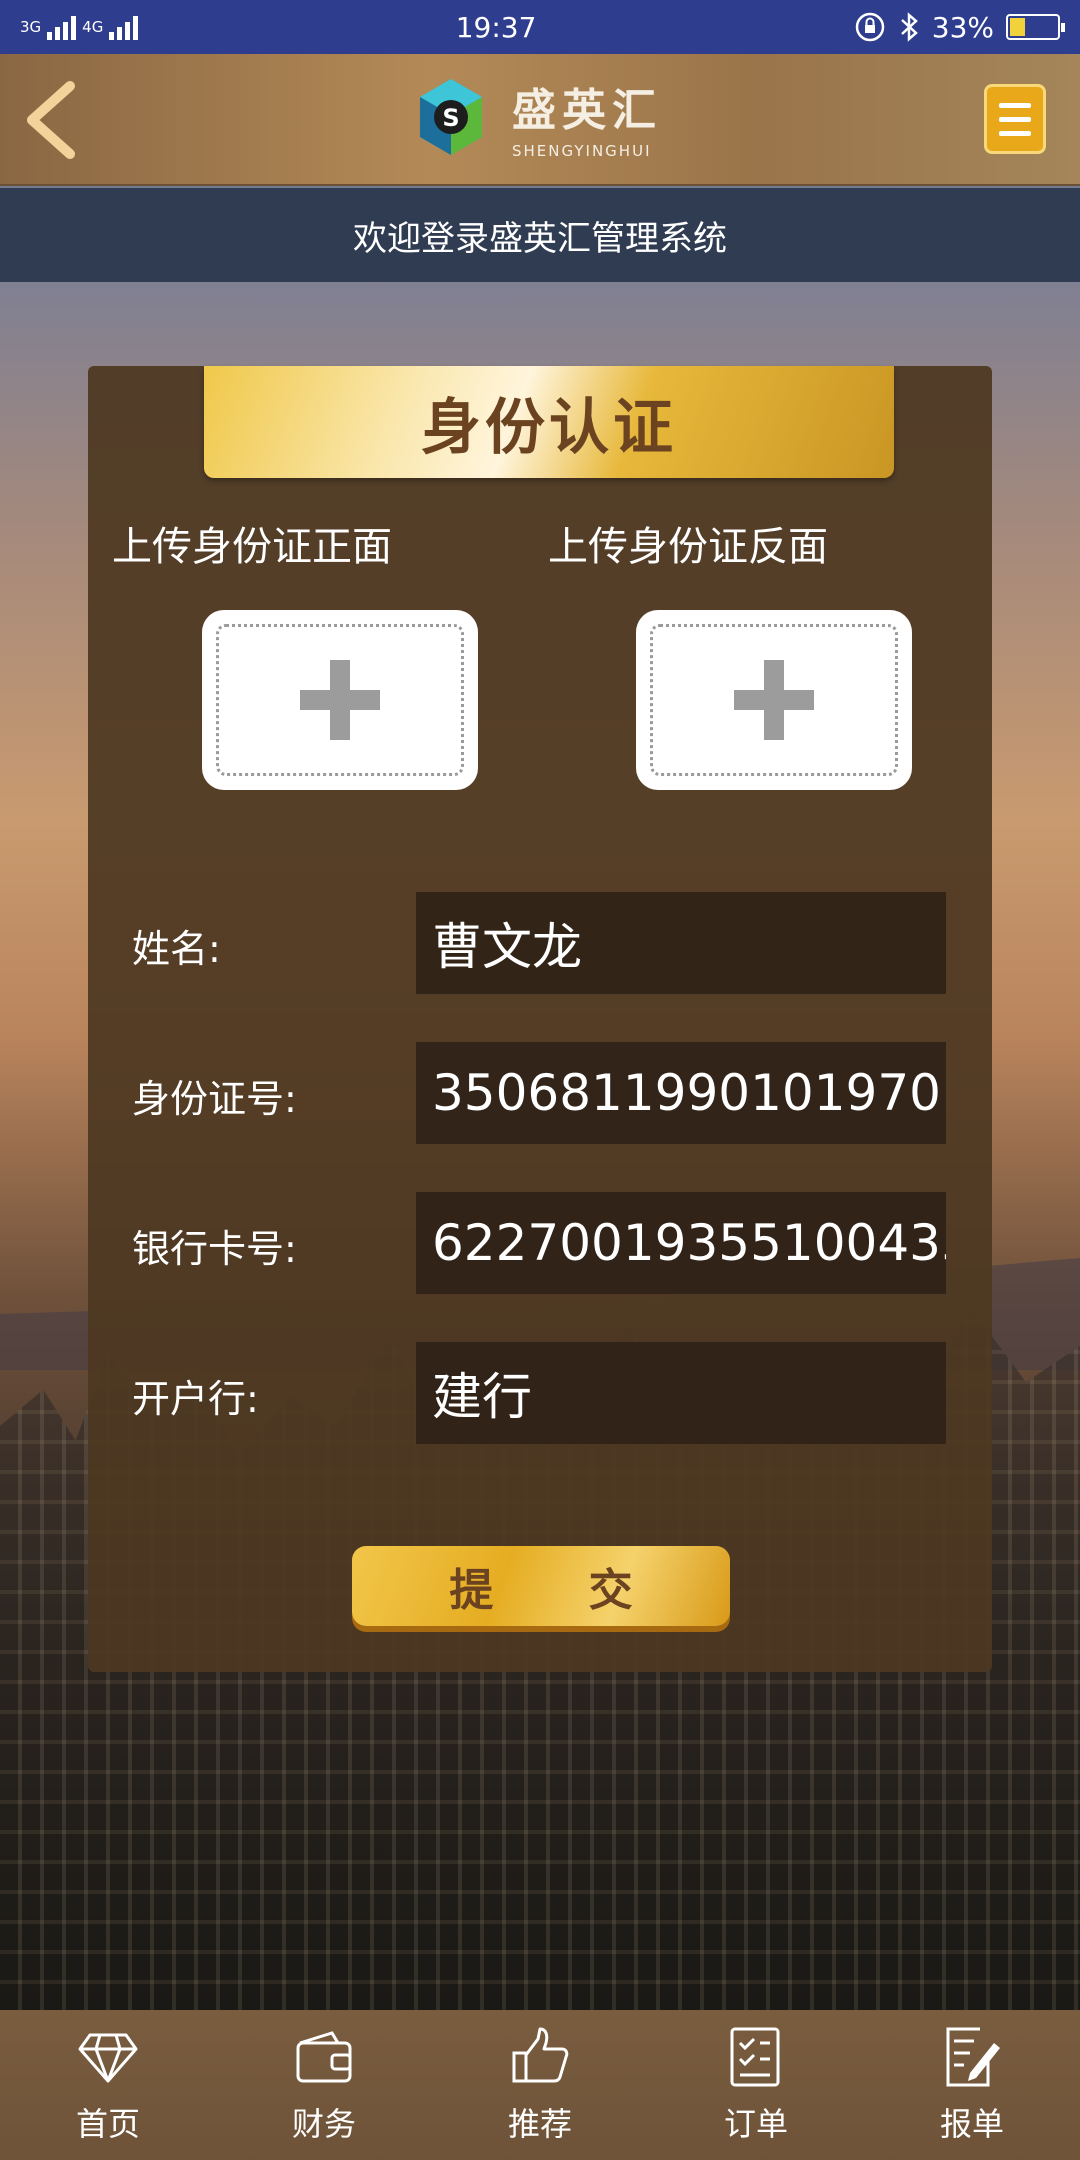 The height and width of the screenshot is (2160, 1080). I want to click on logo-letter: S, so click(450, 118).